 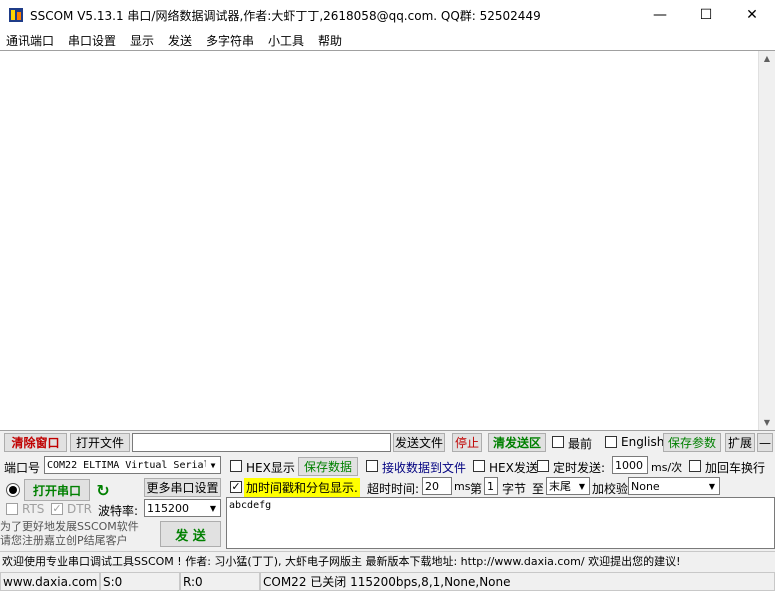 I want to click on stop-button: 停止, so click(x=467, y=442).